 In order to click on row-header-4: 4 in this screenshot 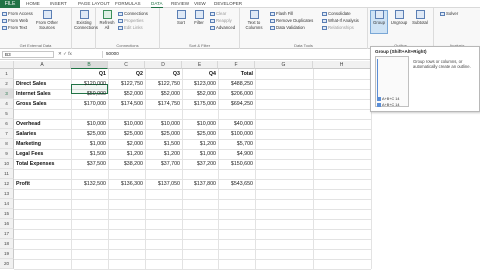, I will do `click(7, 104)`.